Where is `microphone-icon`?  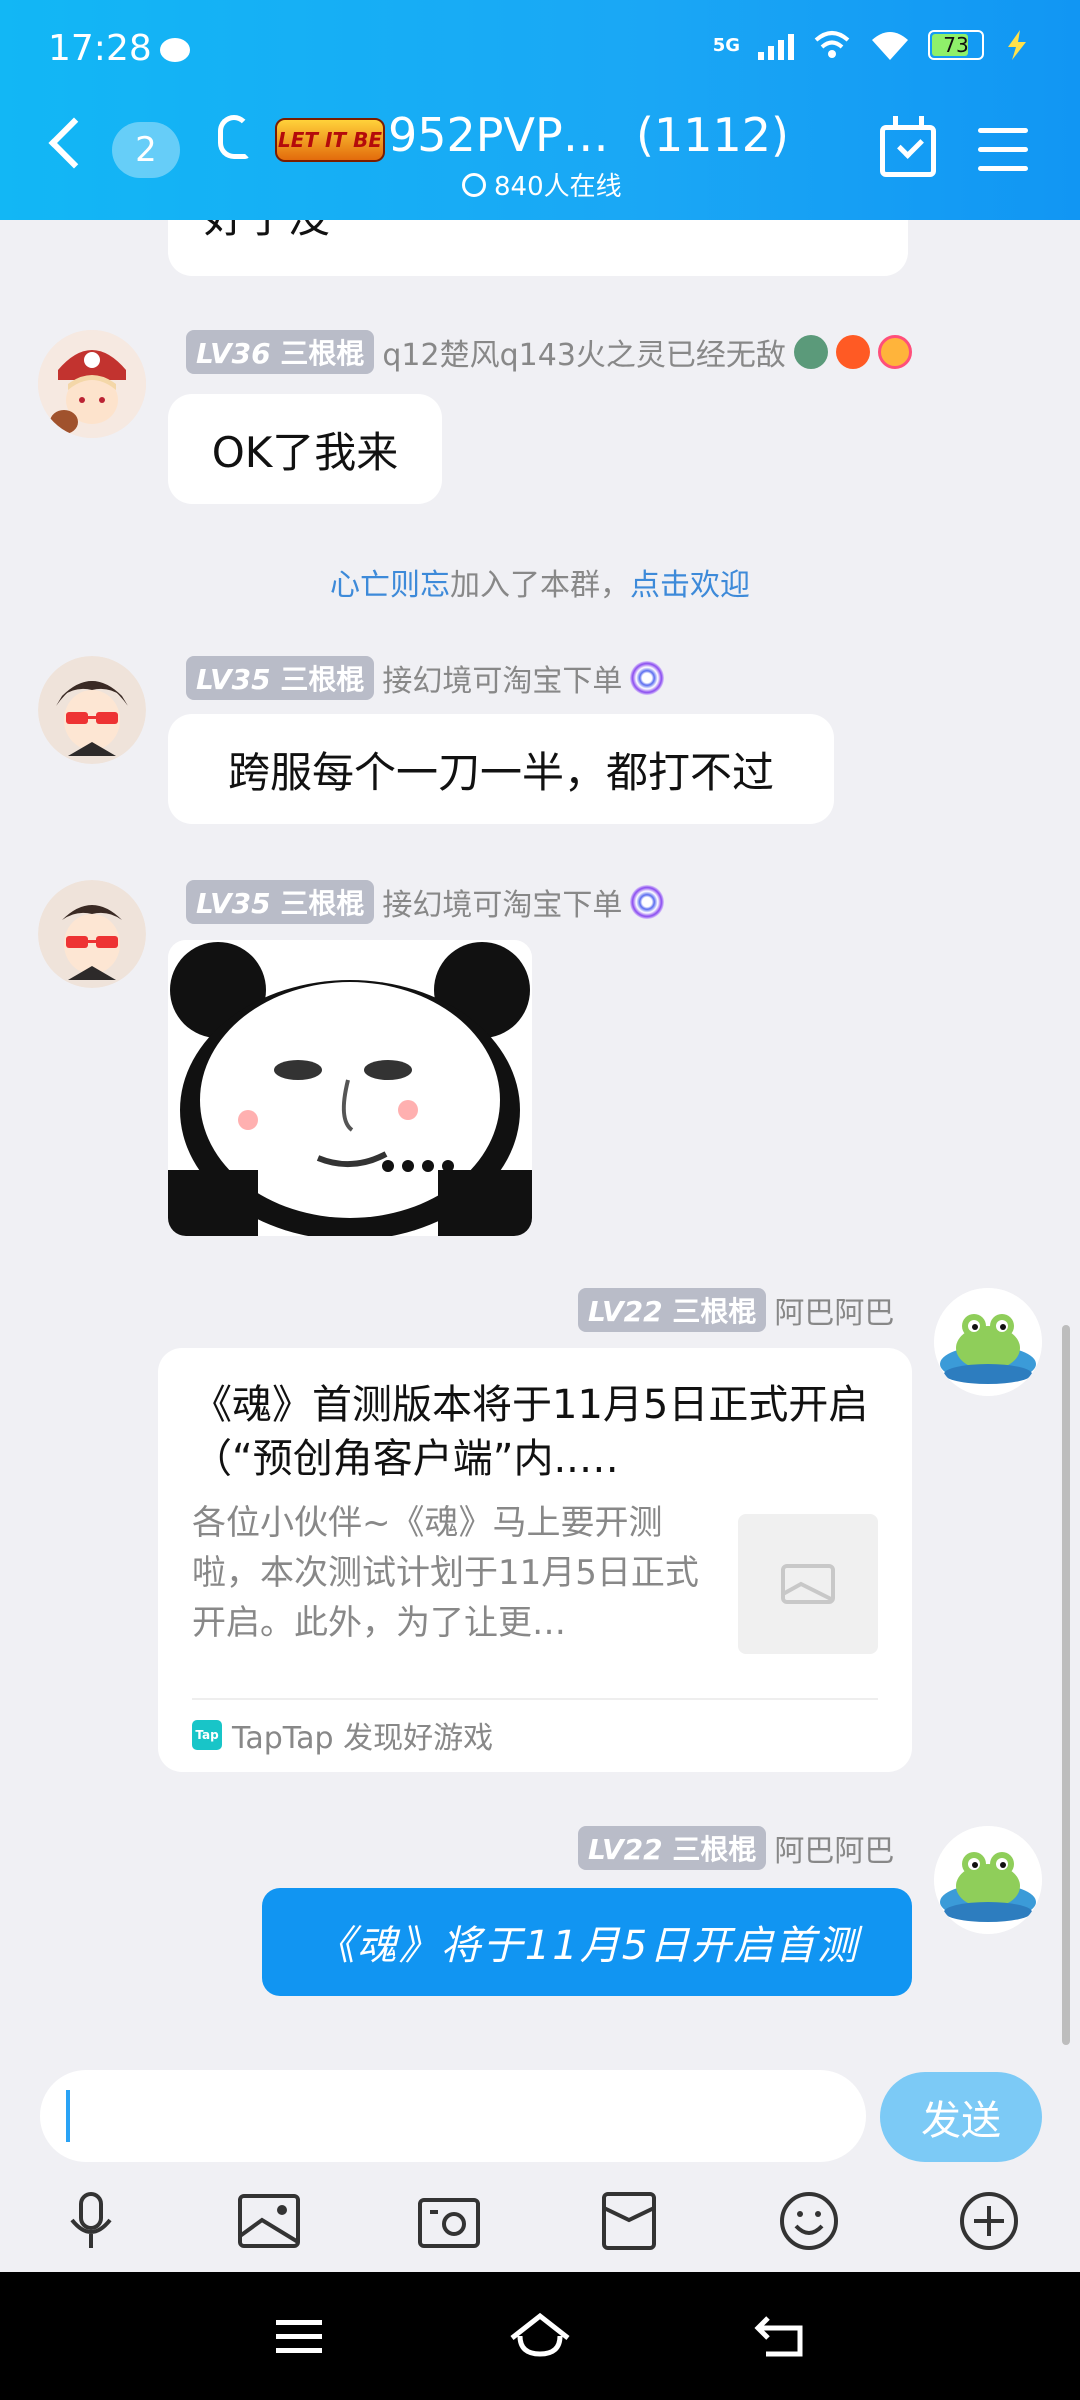
microphone-icon is located at coordinates (91, 2221).